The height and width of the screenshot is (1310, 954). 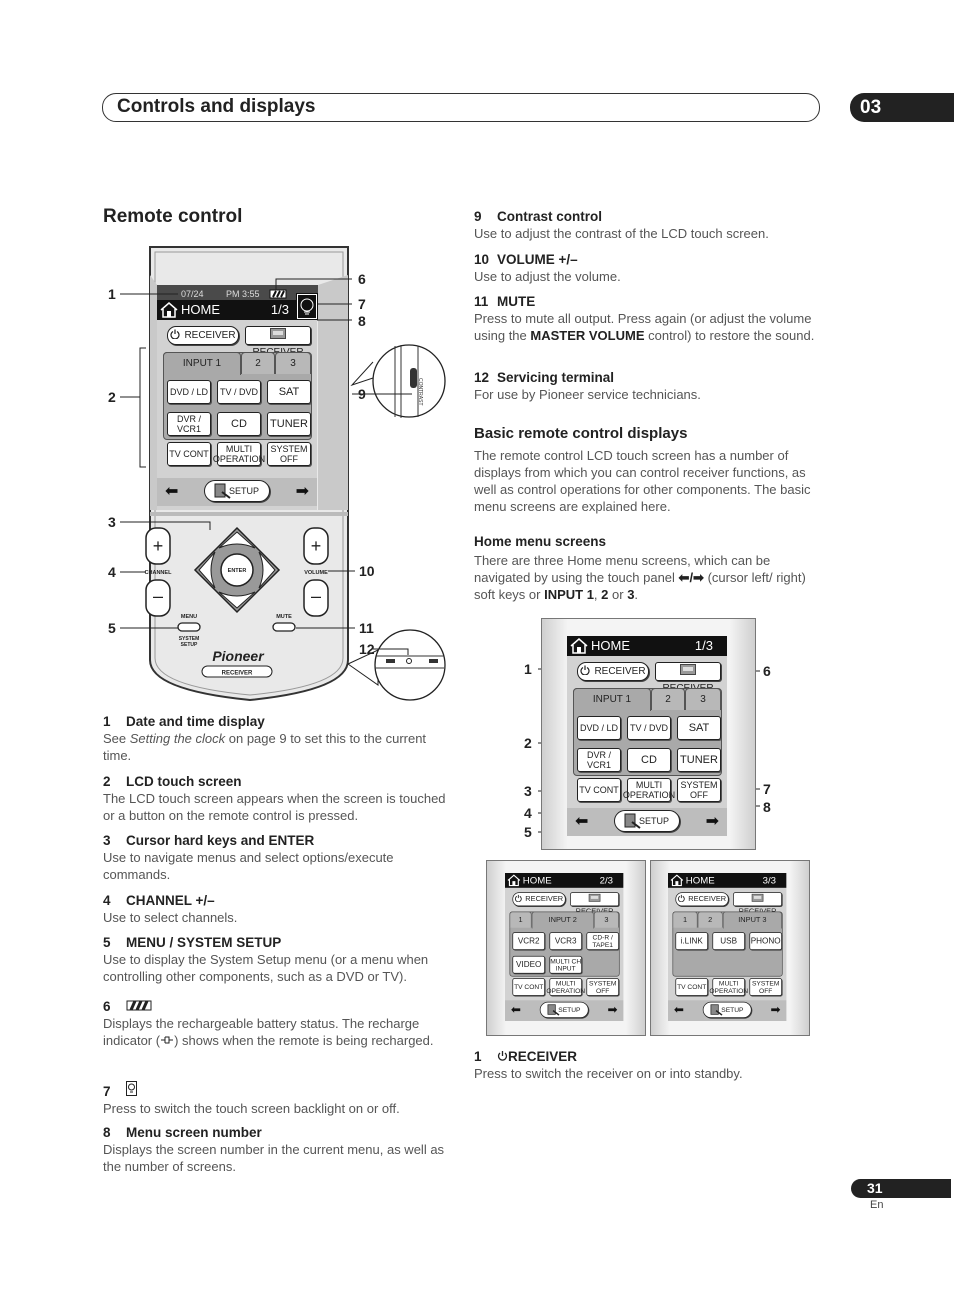 What do you see at coordinates (502, 1056) in the screenshot?
I see `power-icon` at bounding box center [502, 1056].